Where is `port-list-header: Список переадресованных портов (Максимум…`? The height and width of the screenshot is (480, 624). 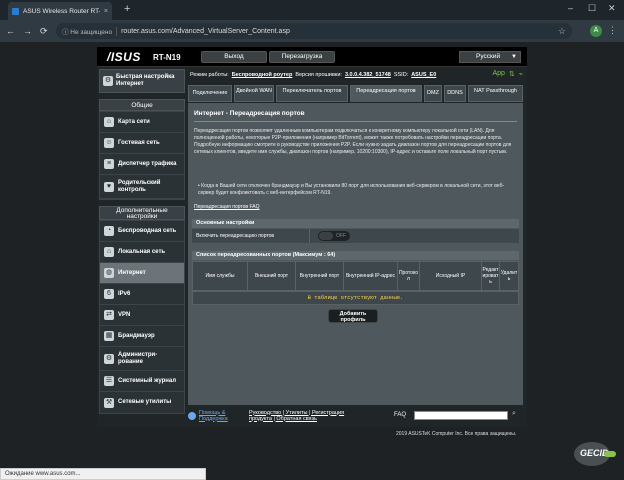 port-list-header: Список переадресованных портов (Максимум… is located at coordinates (355, 255).